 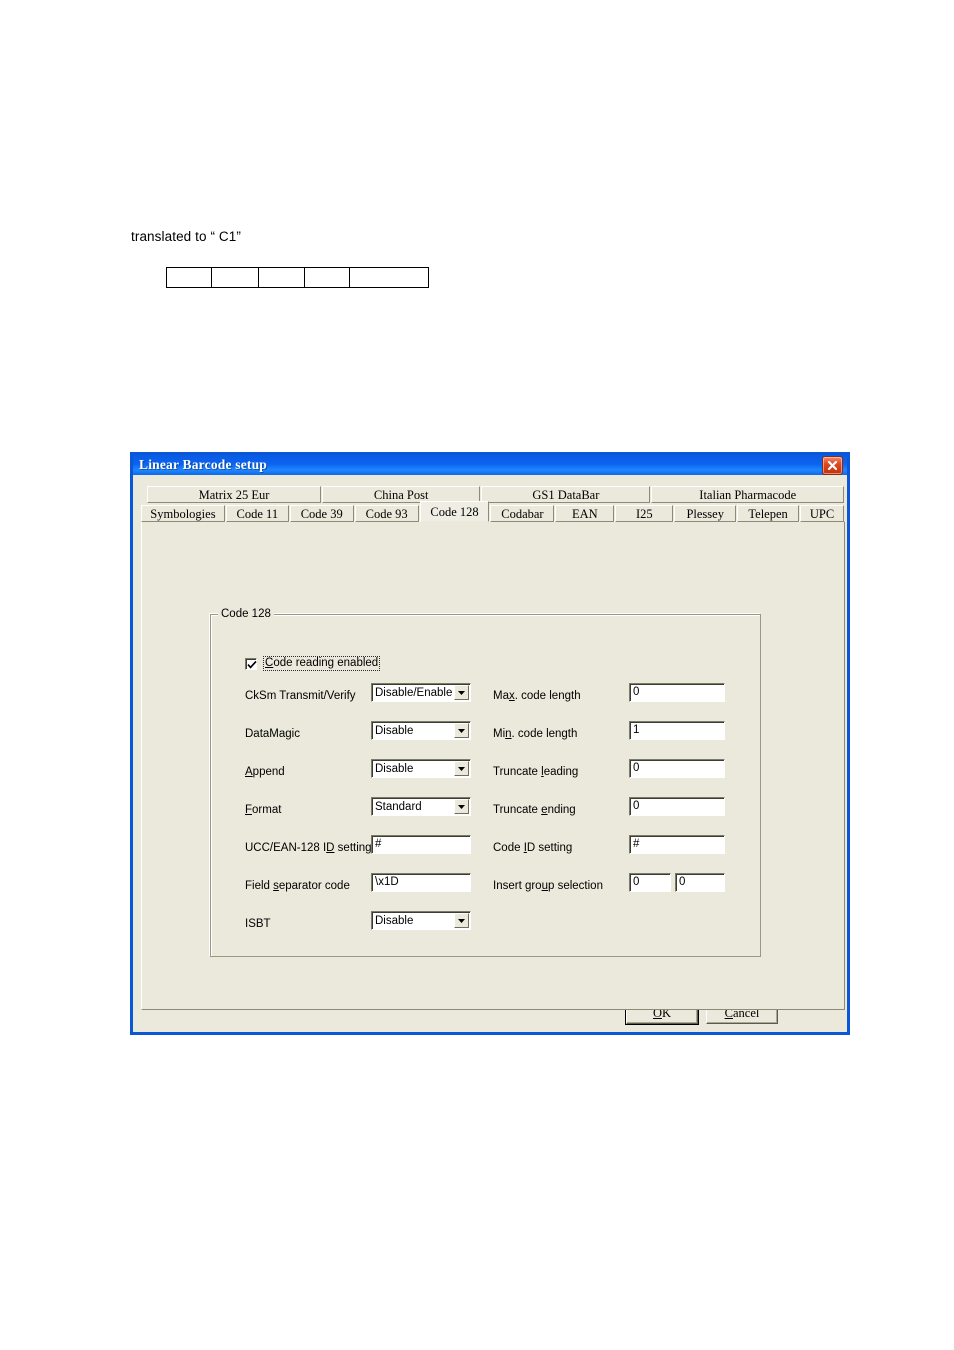 I want to click on cksm-transmit-verify-select: Disable/Enable, so click(x=421, y=692).